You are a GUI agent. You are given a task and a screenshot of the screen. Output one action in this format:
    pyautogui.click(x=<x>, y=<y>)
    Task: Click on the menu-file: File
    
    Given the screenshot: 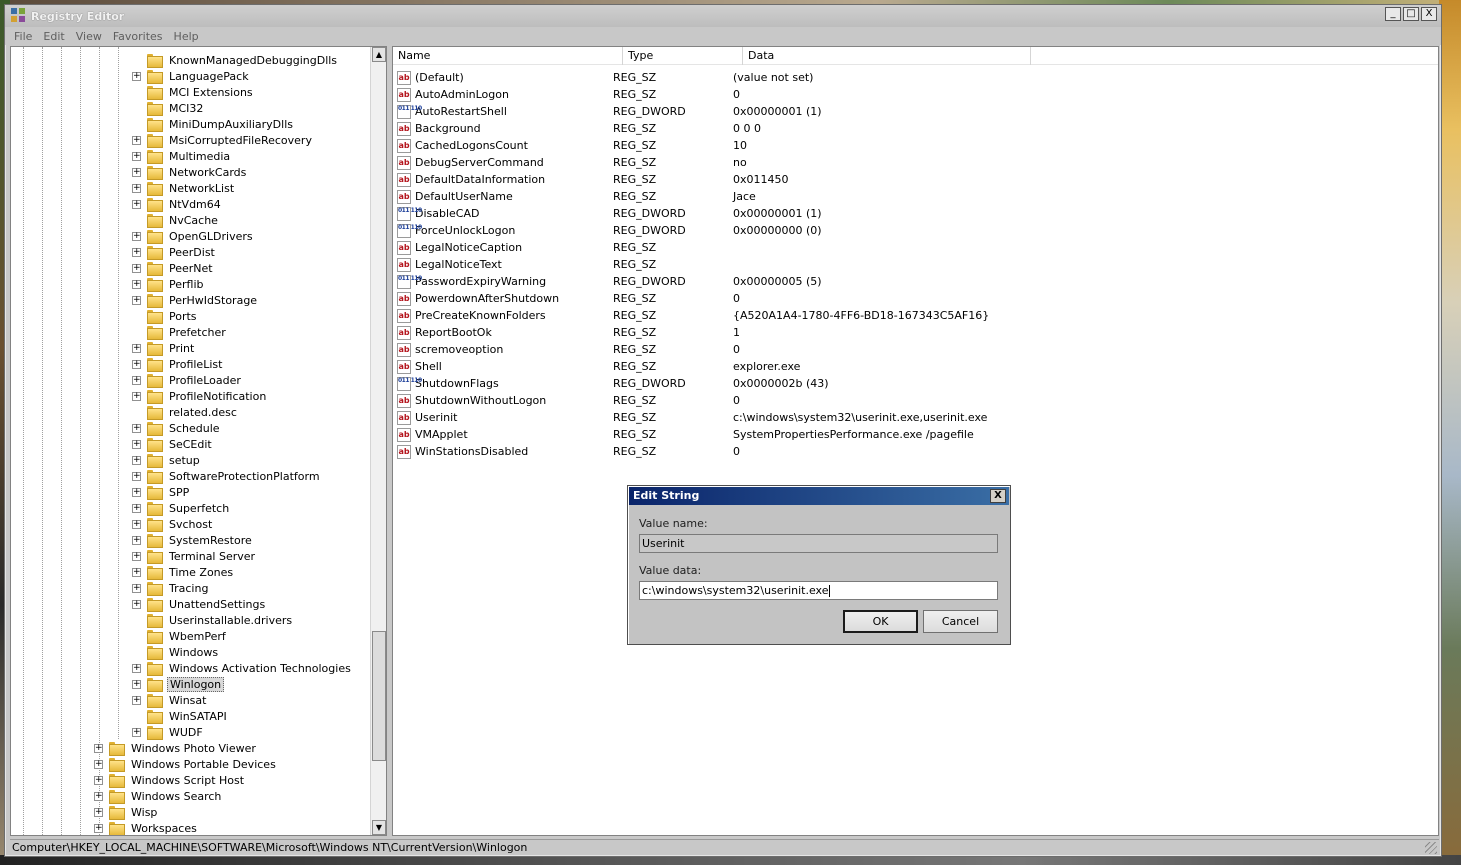 What is the action you would take?
    pyautogui.click(x=24, y=36)
    